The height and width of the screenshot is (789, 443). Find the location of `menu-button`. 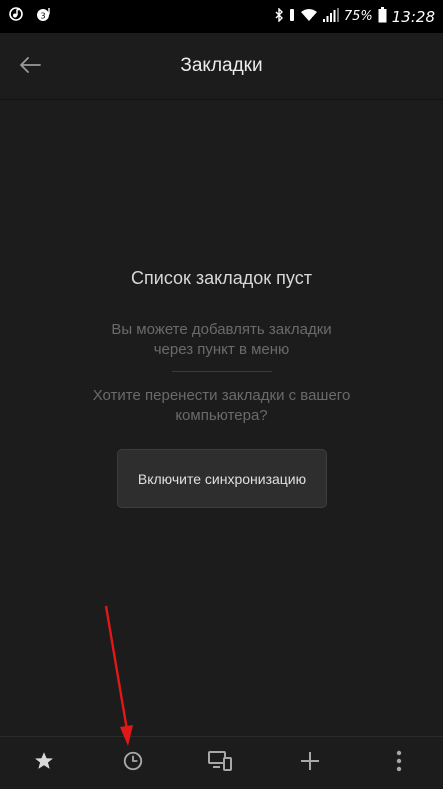

menu-button is located at coordinates (398, 763).